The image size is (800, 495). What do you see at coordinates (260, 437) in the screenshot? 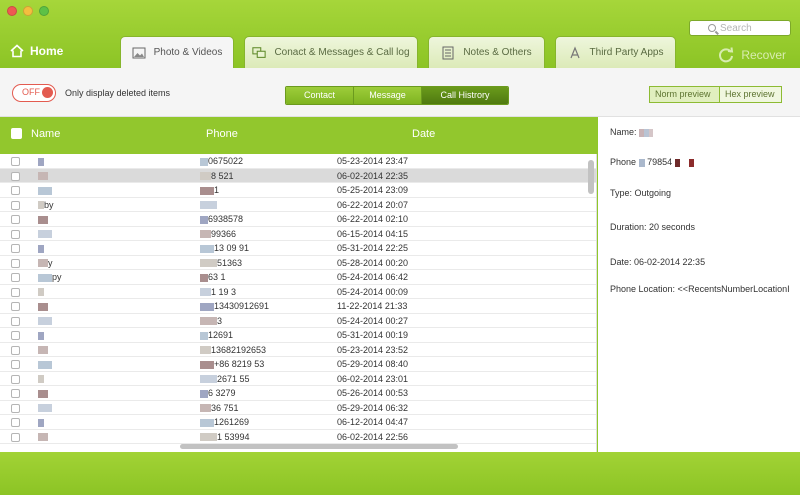
I see `row-phone: 1 53994` at bounding box center [260, 437].